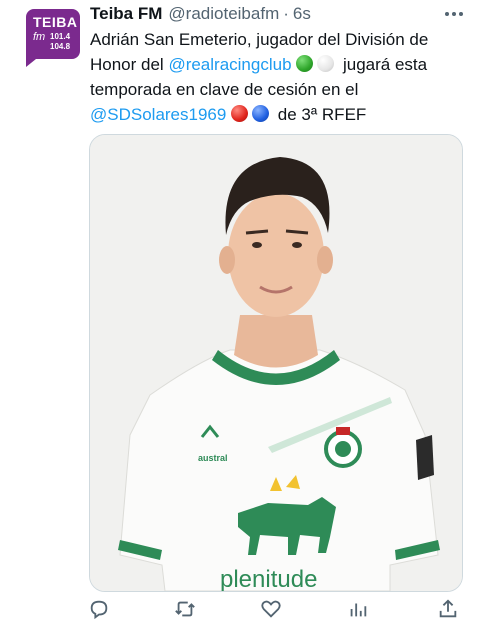 The width and height of the screenshot is (485, 640). What do you see at coordinates (60, 46) in the screenshot?
I see `avatar-frequency-2: 104.8` at bounding box center [60, 46].